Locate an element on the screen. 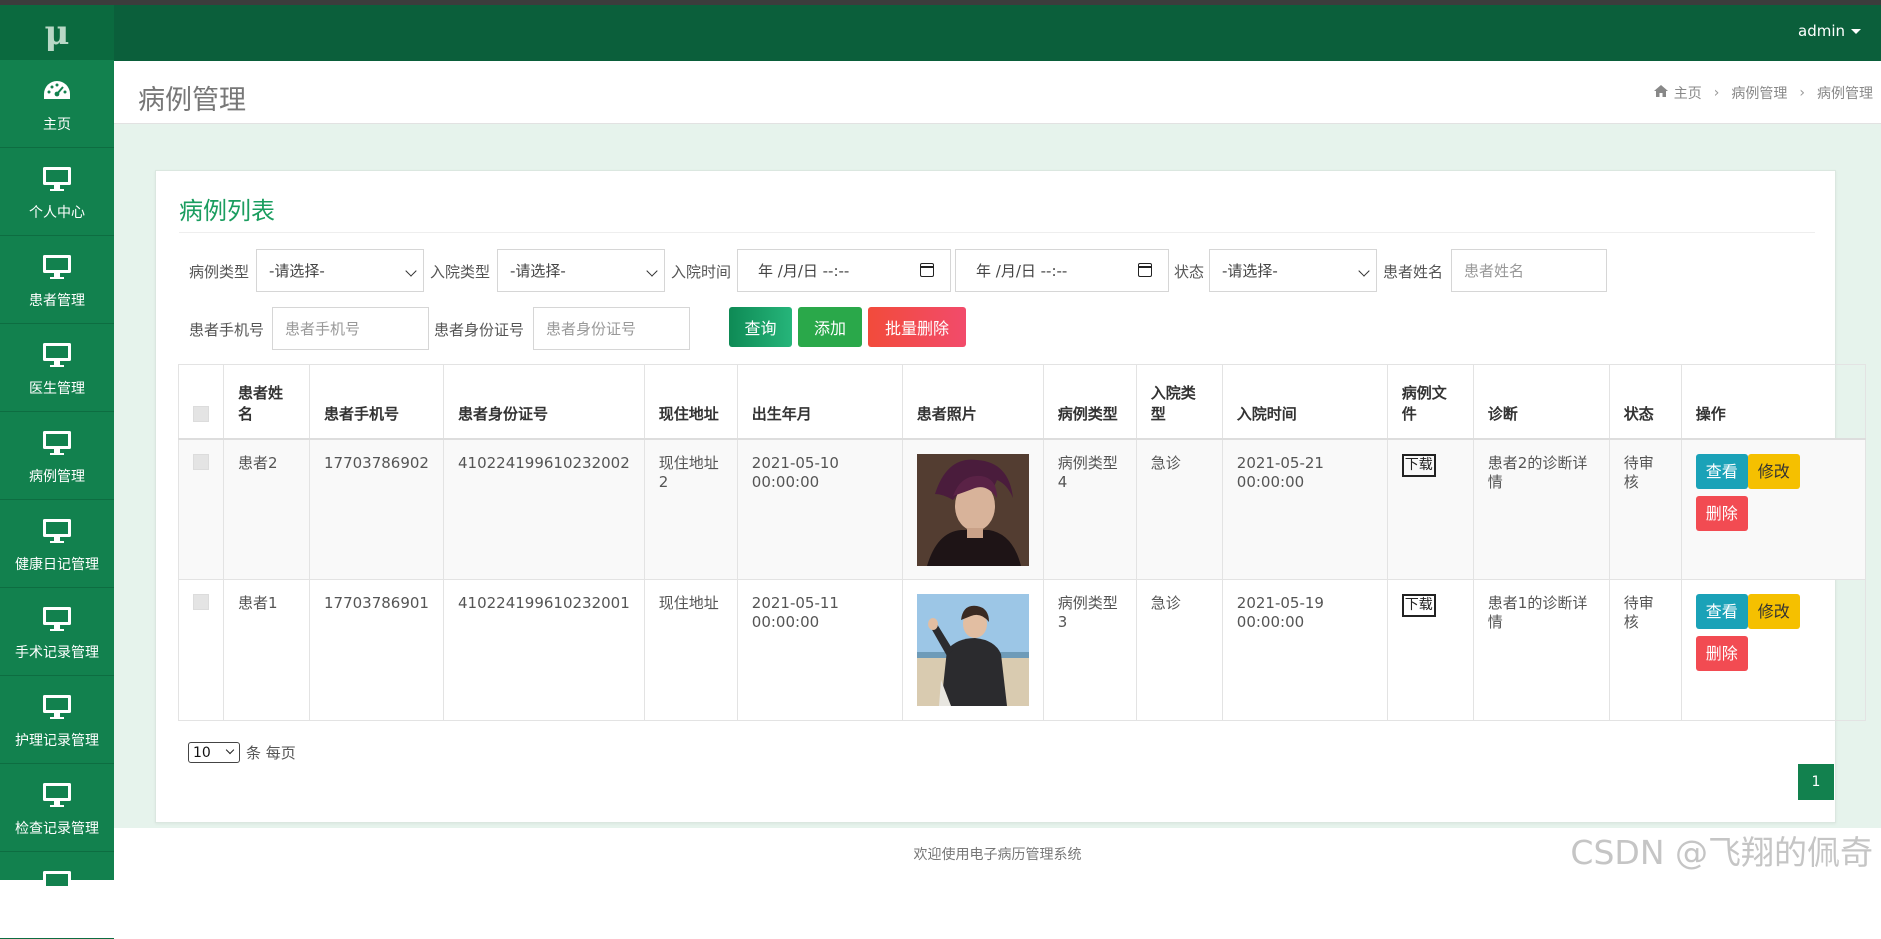 The height and width of the screenshot is (939, 1881). page-header: 病例管理 主页 › 病例管理 › 病例管理 is located at coordinates (997, 92).